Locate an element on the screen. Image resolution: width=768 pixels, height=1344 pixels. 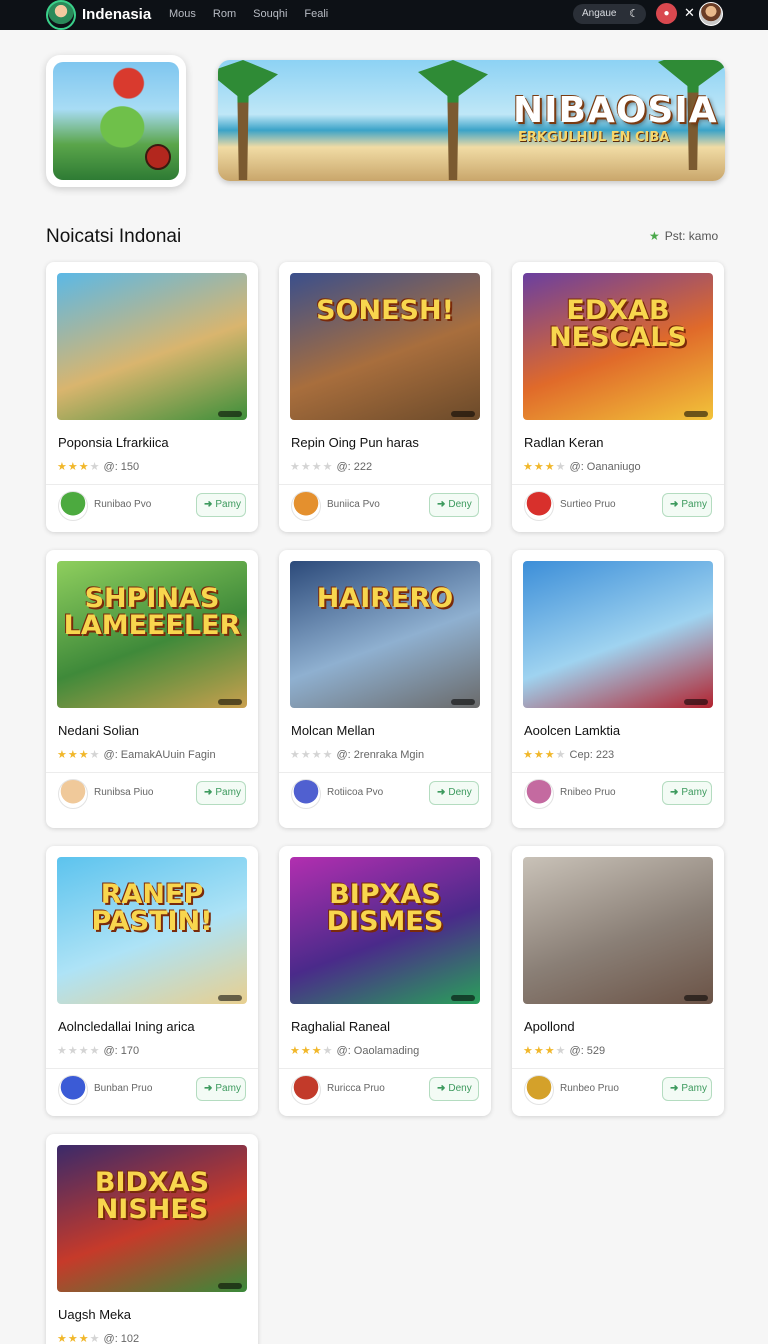
section-filter-label: Pst: kamo is located at coordinates (691, 236).